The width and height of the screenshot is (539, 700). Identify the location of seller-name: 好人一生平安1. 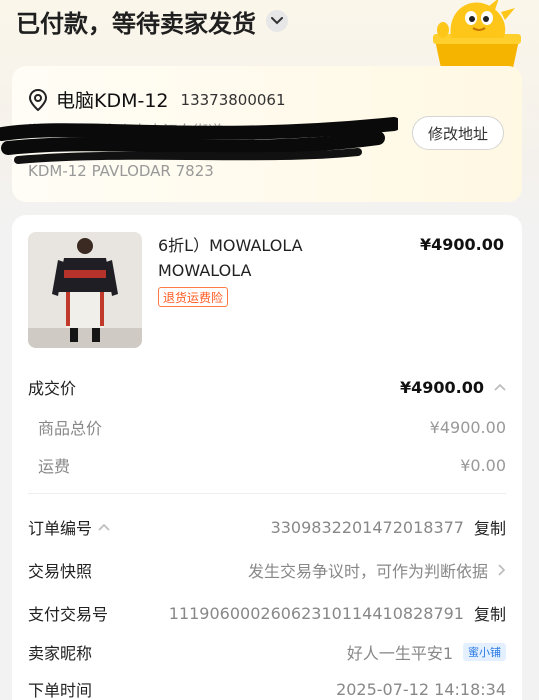
(399, 653).